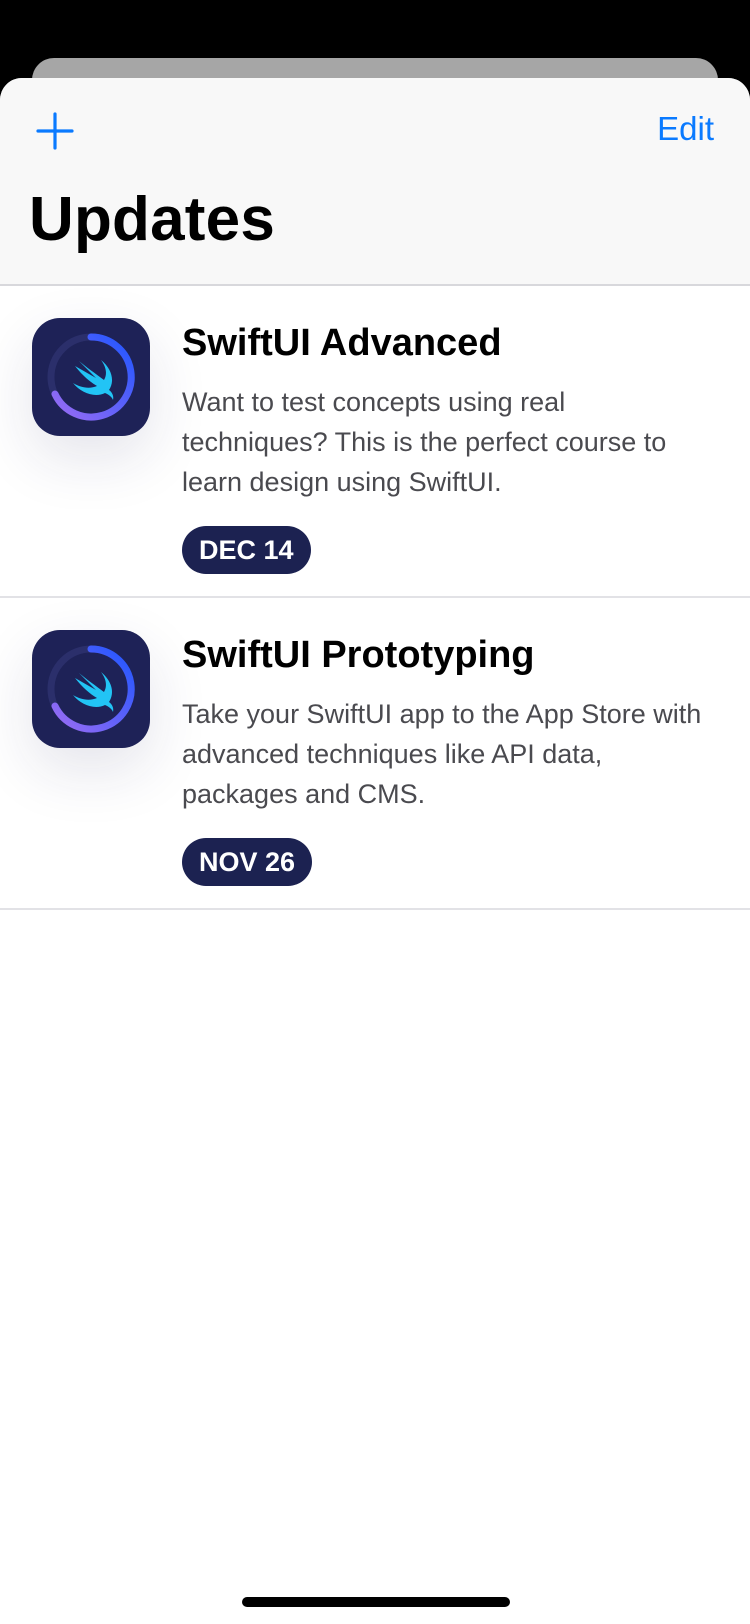 This screenshot has height=1624, width=750. I want to click on date-badge: NOV 26, so click(247, 862).